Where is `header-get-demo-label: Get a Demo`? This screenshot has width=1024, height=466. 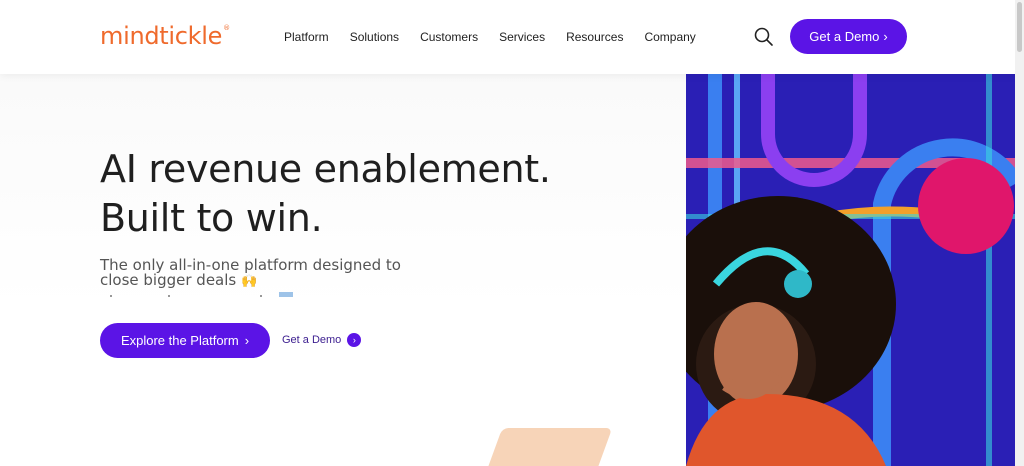 header-get-demo-label: Get a Demo is located at coordinates (844, 36).